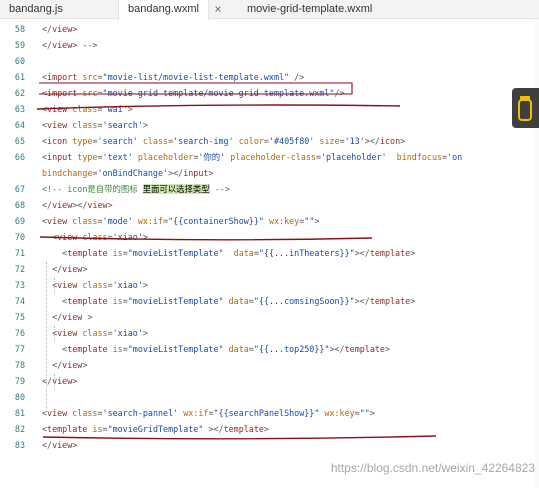 This screenshot has height=488, width=539. What do you see at coordinates (19, 349) in the screenshot?
I see `line-number: 77` at bounding box center [19, 349].